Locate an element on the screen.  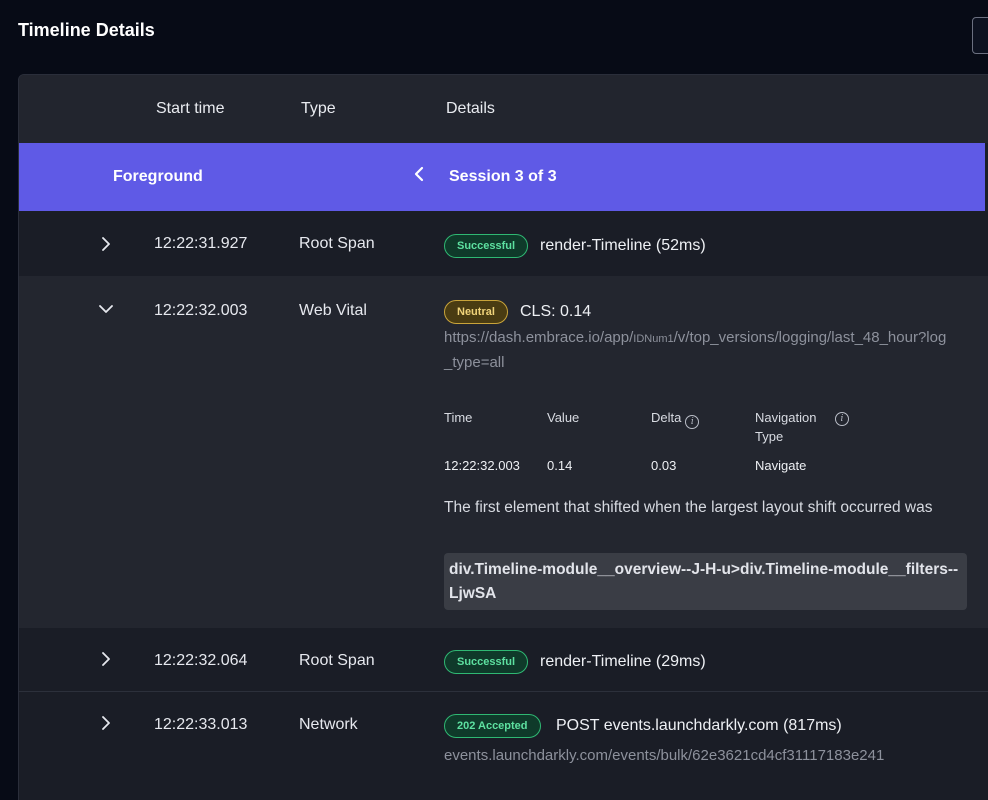
row-type: Network is located at coordinates (328, 724).